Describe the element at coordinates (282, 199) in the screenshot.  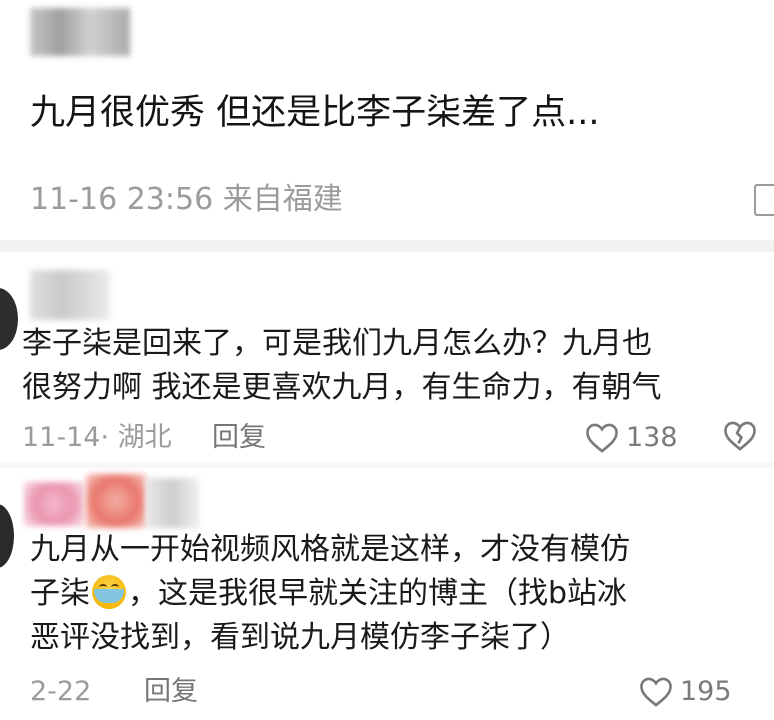
I see `comment-location: 来自福建` at that location.